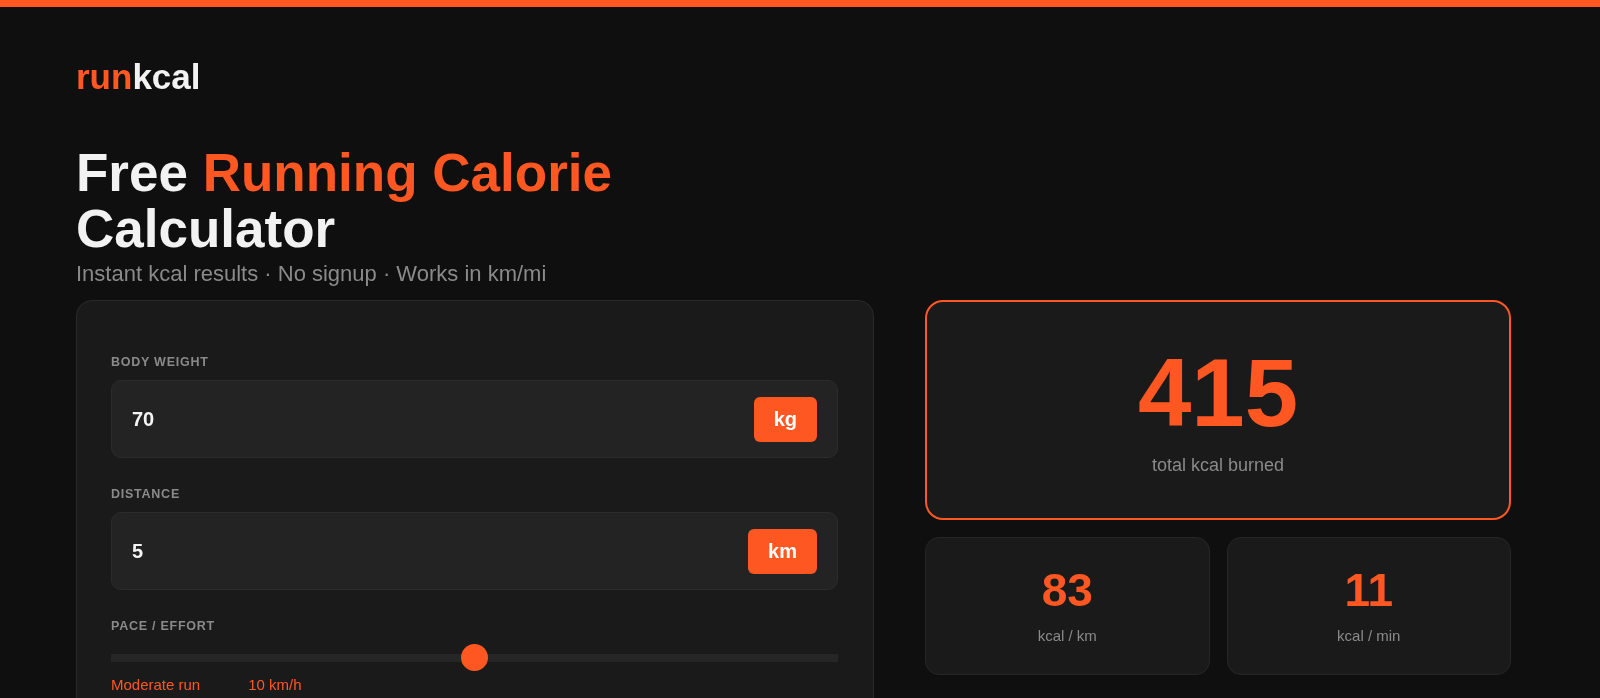 Image resolution: width=1600 pixels, height=698 pixels. Describe the element at coordinates (275, 685) in the screenshot. I see `pace-reading: 10 km/h` at that location.